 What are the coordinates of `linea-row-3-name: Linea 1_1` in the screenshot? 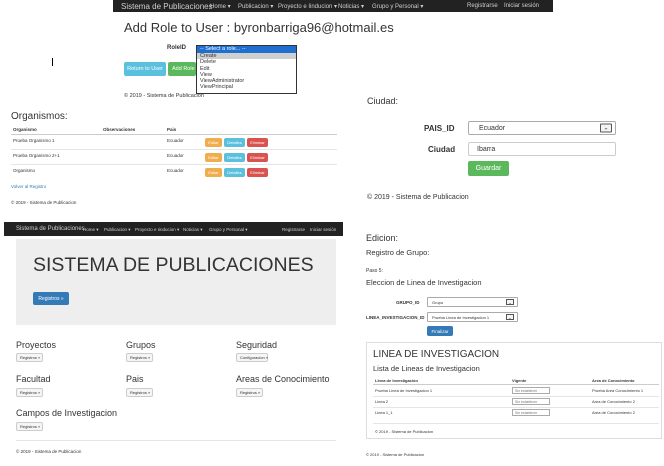 It's located at (384, 412).